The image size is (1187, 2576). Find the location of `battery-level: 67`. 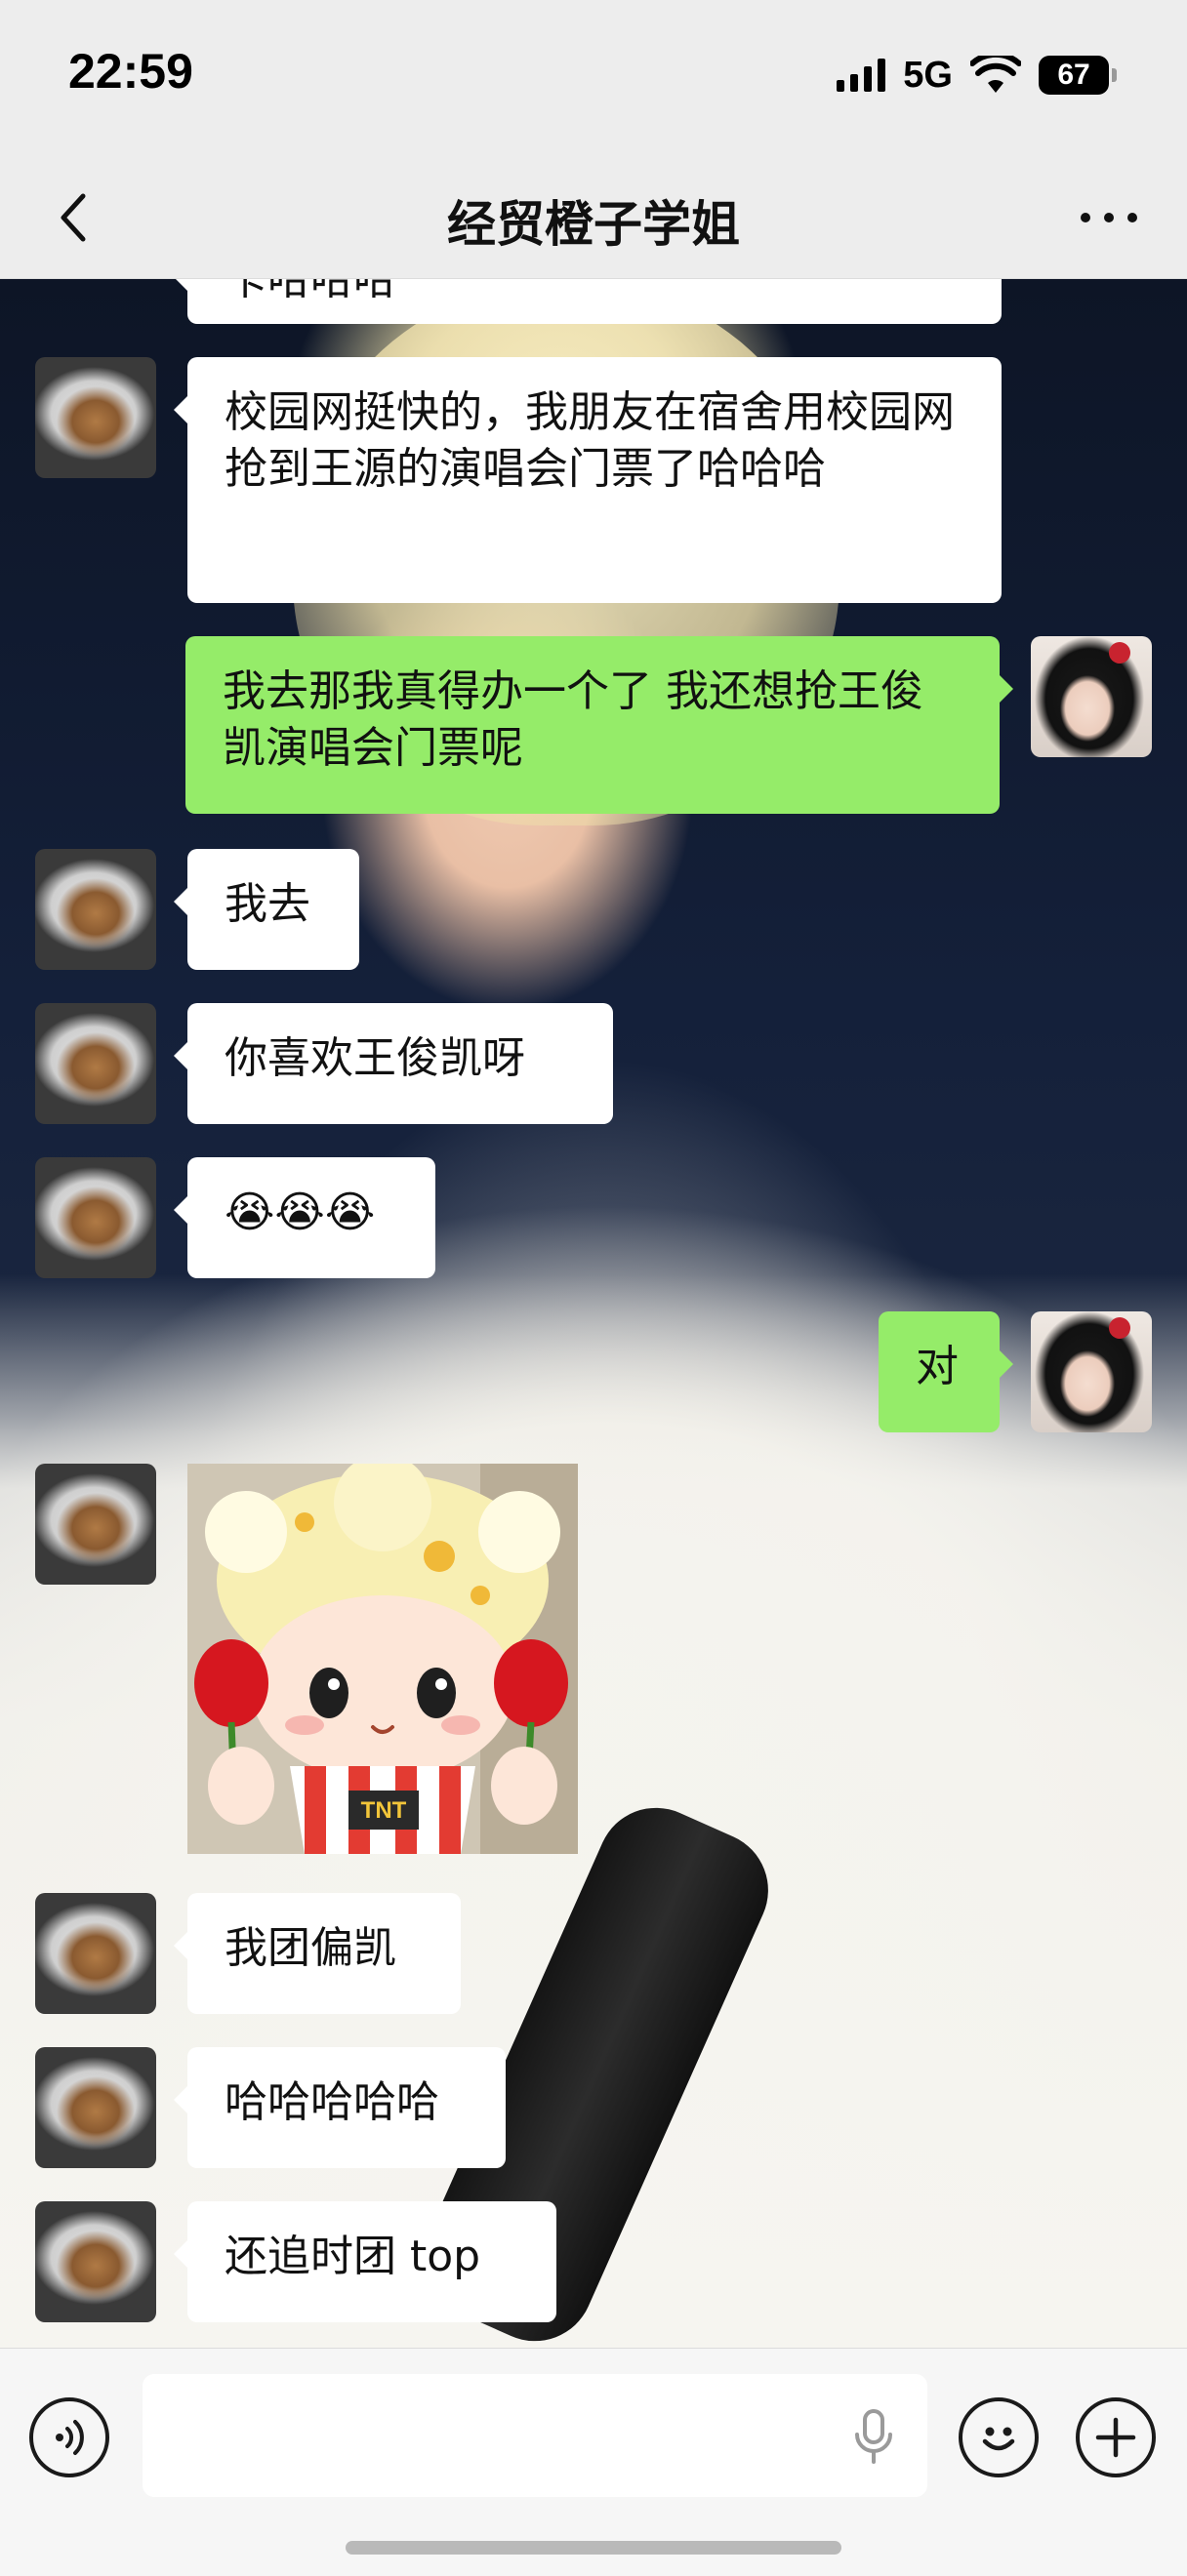

battery-level: 67 is located at coordinates (1073, 75).